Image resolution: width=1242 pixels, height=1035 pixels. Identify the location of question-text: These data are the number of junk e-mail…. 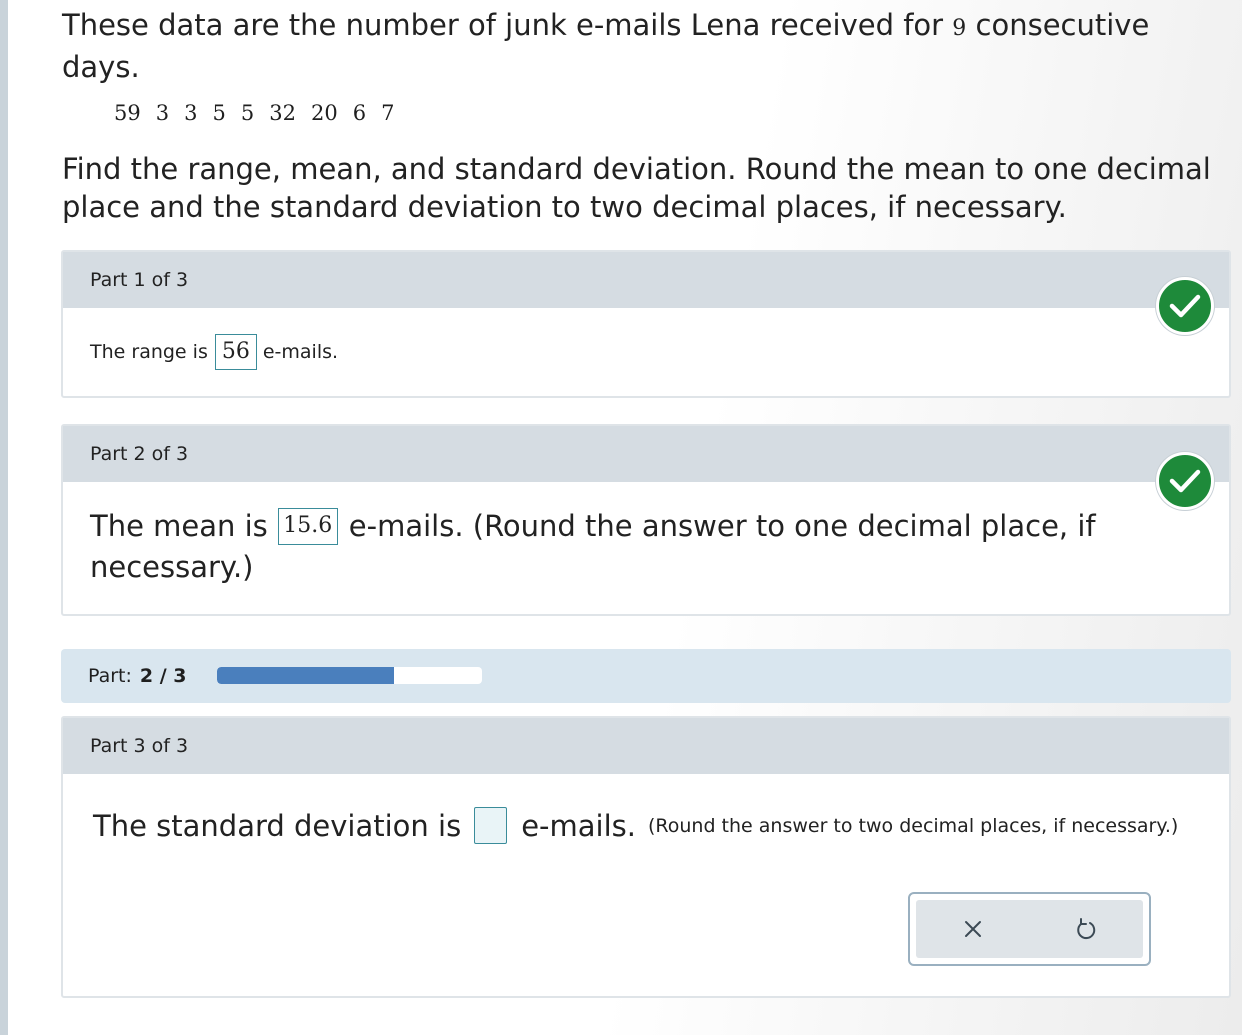
(647, 46).